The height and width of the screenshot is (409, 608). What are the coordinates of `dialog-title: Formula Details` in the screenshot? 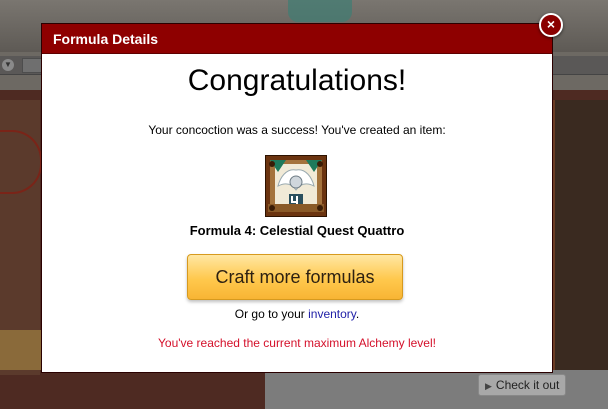 It's located at (106, 39).